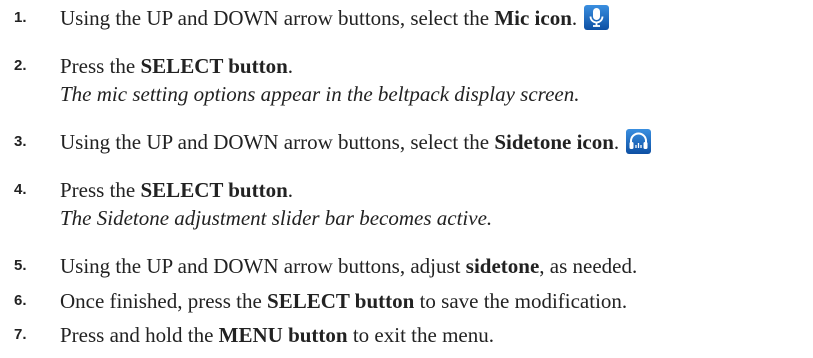 The image size is (813, 358). What do you see at coordinates (20, 189) in the screenshot?
I see `step-number: 4.` at bounding box center [20, 189].